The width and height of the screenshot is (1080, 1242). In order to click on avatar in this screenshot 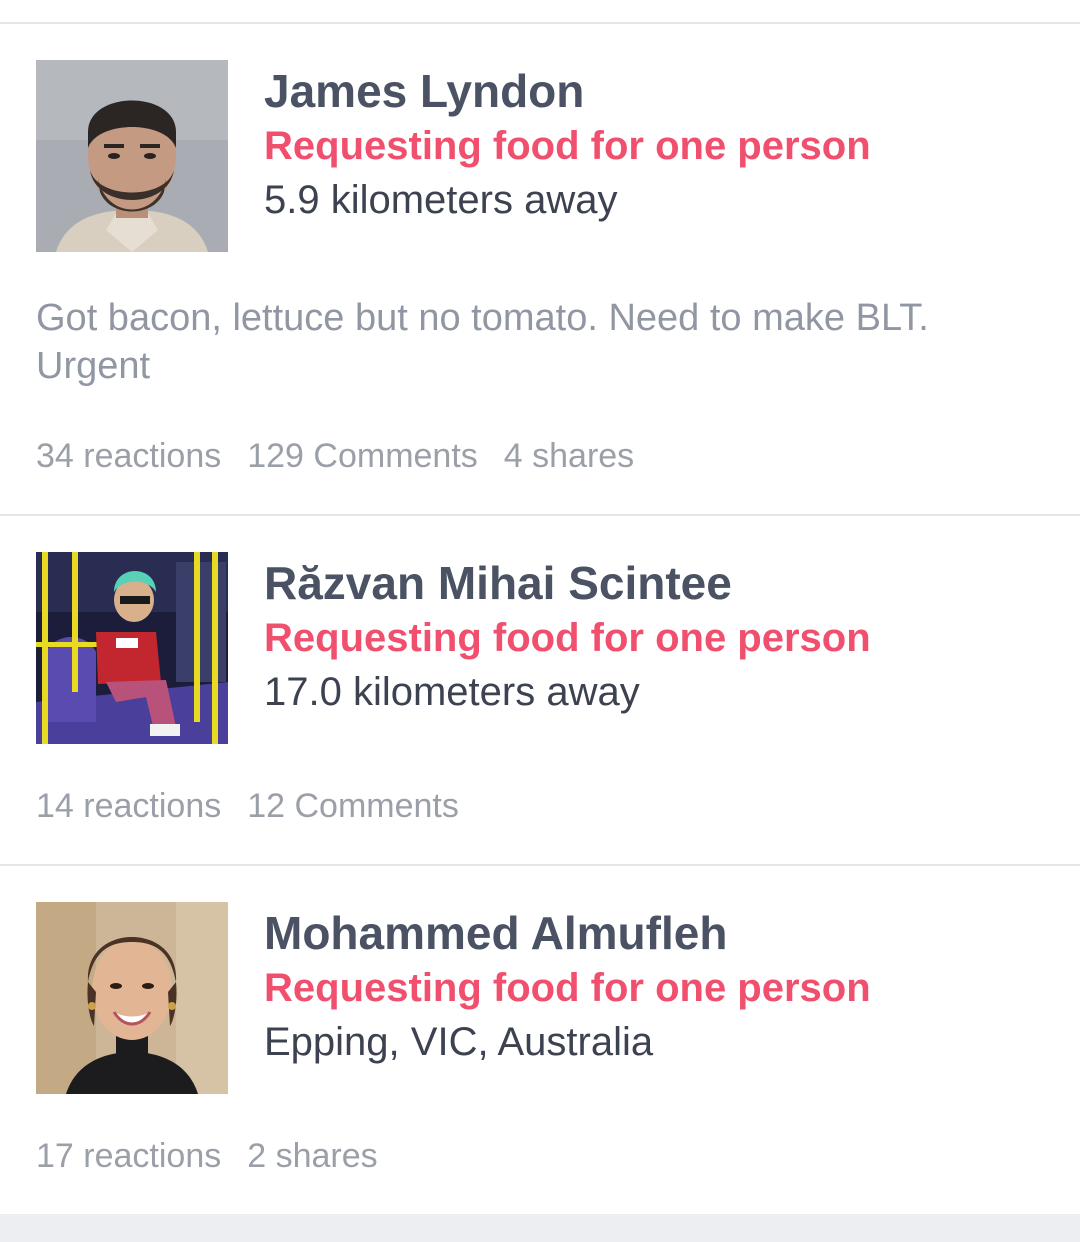, I will do `click(132, 998)`.